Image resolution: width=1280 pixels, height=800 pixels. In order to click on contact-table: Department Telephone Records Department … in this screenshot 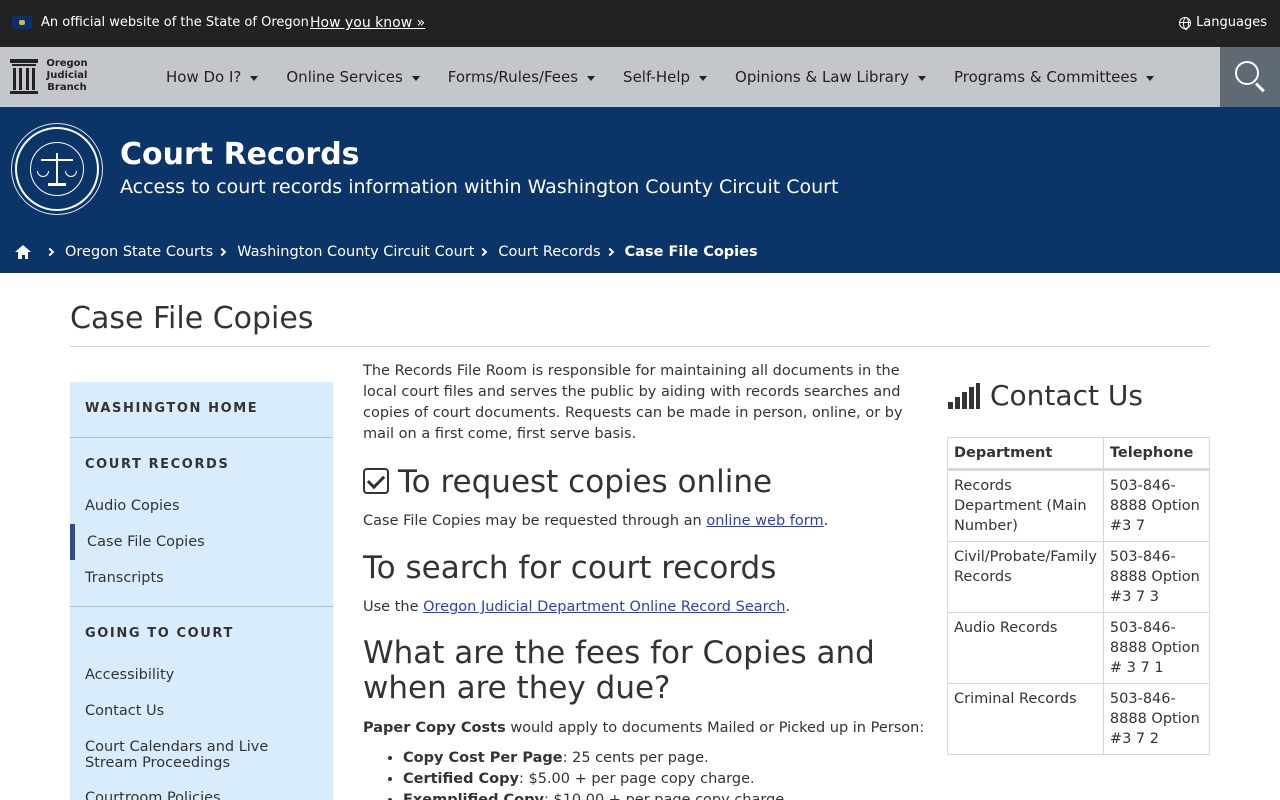, I will do `click(1079, 596)`.